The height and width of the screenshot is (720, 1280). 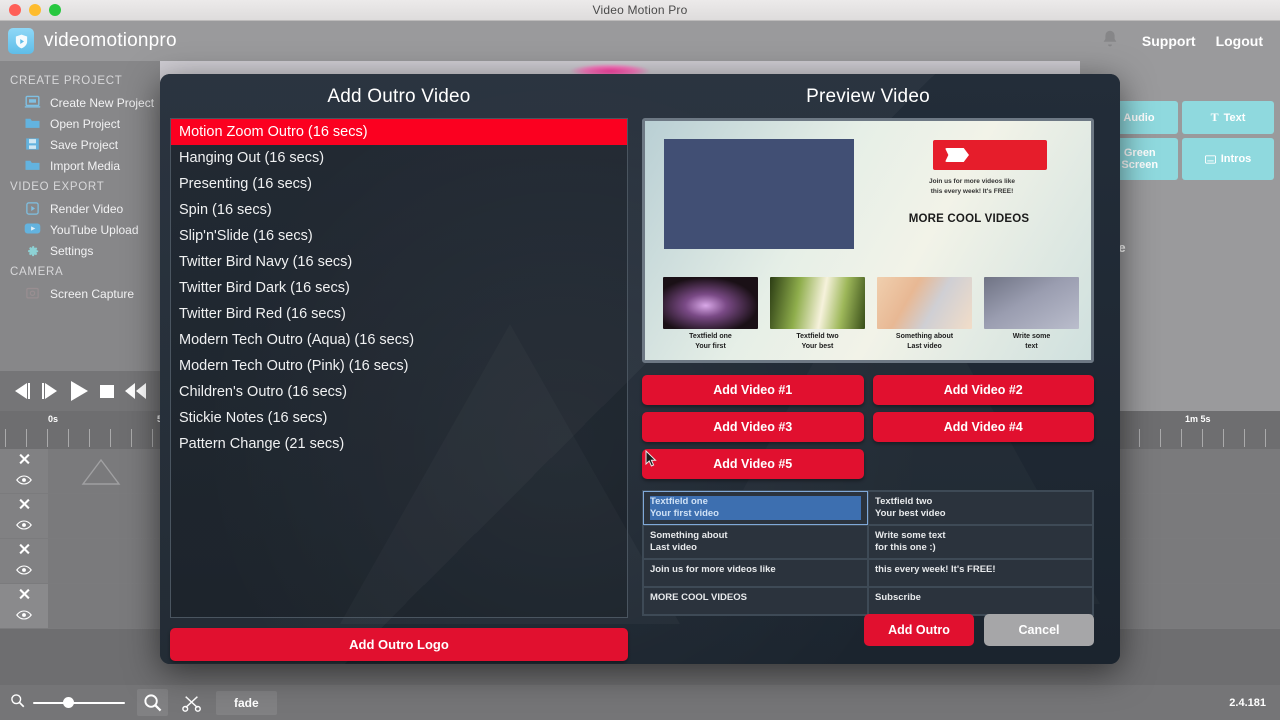 What do you see at coordinates (1139, 117) in the screenshot?
I see `tool-audio-label: Audio` at bounding box center [1139, 117].